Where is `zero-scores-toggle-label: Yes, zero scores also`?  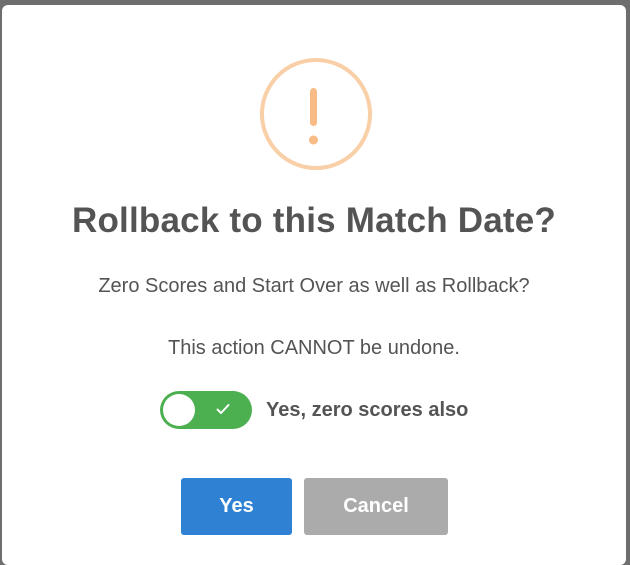
zero-scores-toggle-label: Yes, zero scores also is located at coordinates (367, 410).